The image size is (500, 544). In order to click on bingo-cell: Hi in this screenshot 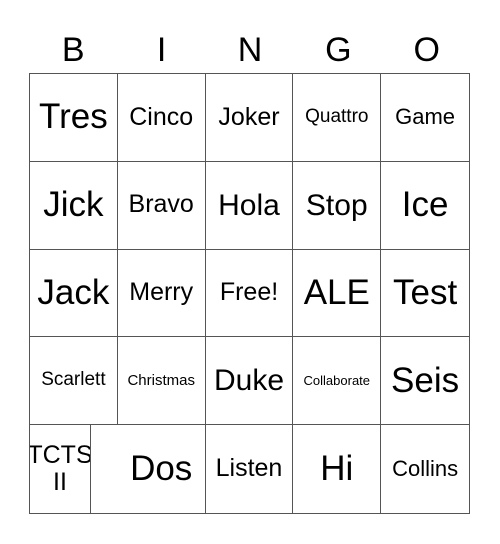, I will do `click(337, 469)`.